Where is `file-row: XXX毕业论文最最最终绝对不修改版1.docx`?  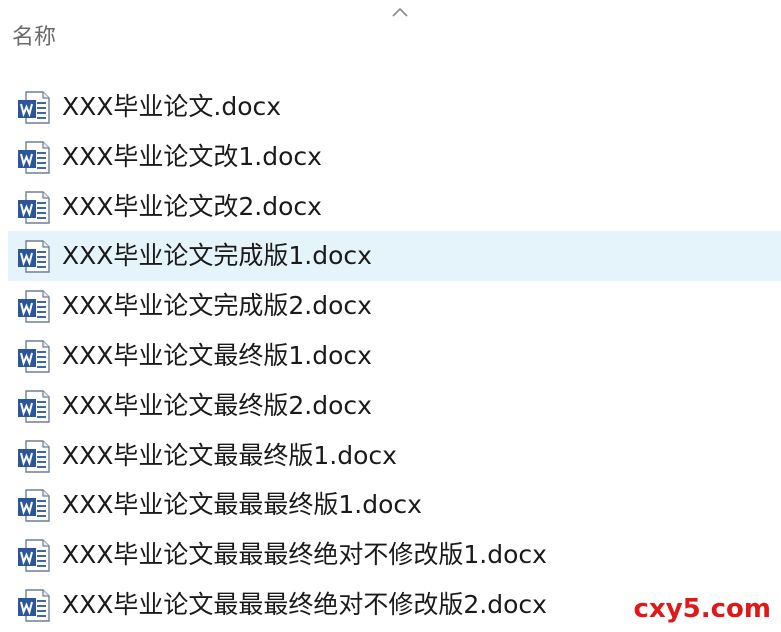
file-row: XXX毕业论文最最最终绝对不修改版1.docx is located at coordinates (394, 555).